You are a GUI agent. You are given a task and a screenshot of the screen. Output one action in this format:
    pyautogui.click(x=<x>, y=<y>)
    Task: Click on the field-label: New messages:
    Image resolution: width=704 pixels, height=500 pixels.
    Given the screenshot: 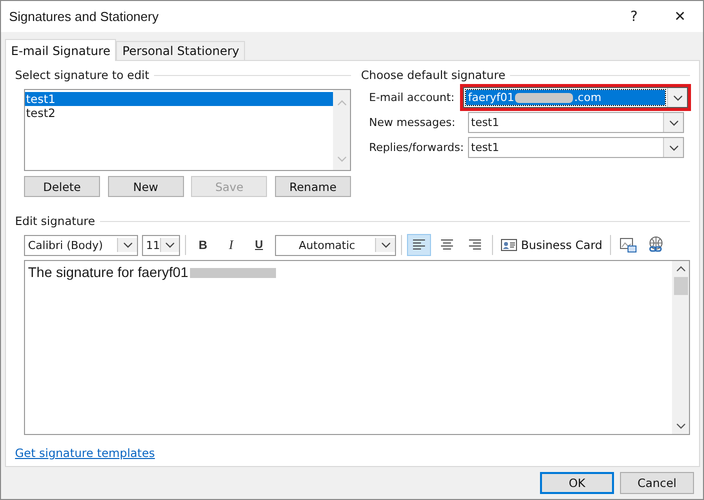 What is the action you would take?
    pyautogui.click(x=412, y=122)
    